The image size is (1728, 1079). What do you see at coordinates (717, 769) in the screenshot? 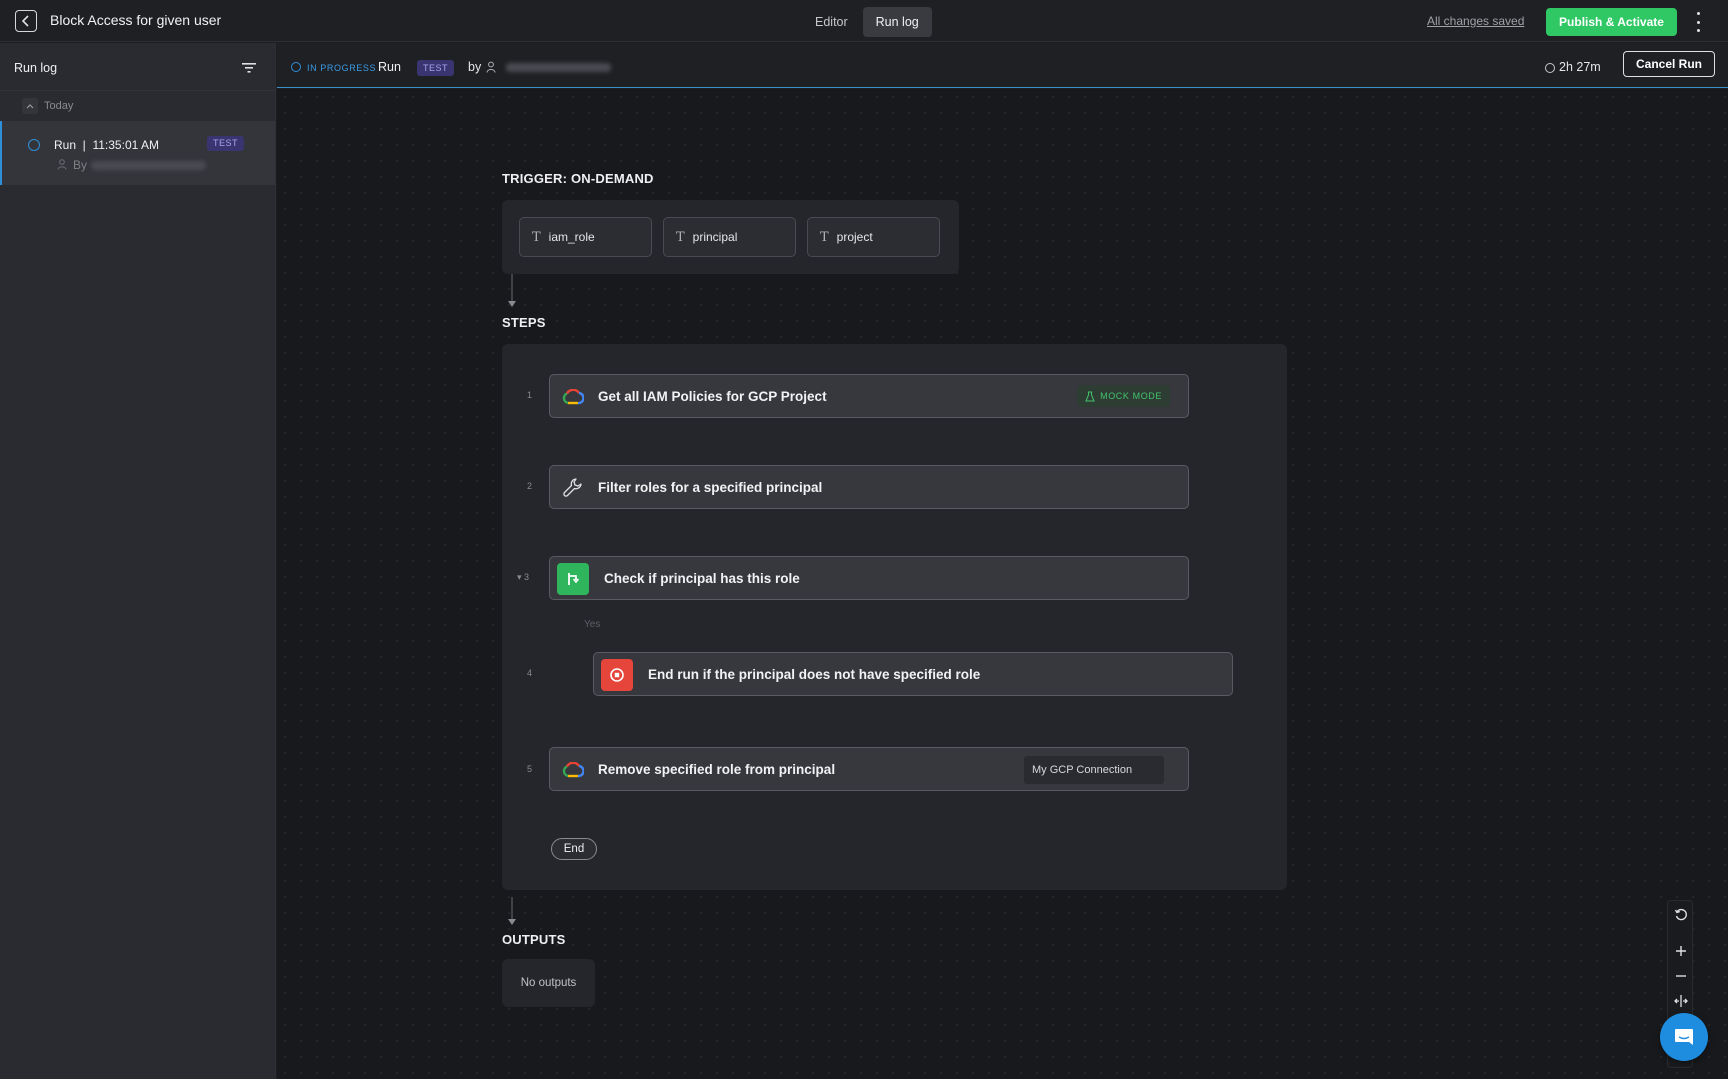
I see `step-title: Remove specified role from principal` at bounding box center [717, 769].